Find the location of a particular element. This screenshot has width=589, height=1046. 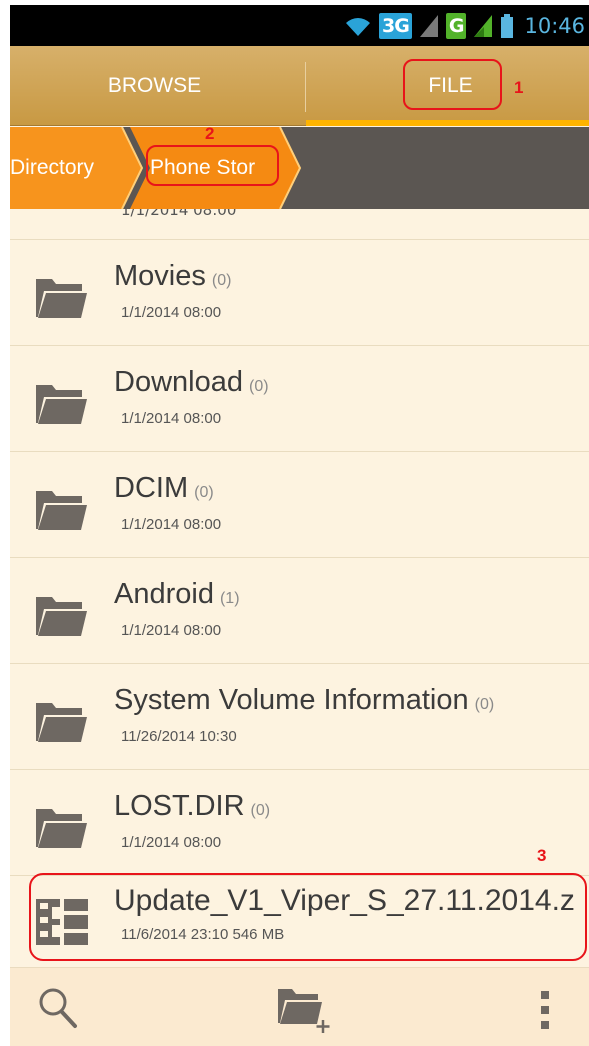

annotation-label-3: 3 is located at coordinates (542, 855).